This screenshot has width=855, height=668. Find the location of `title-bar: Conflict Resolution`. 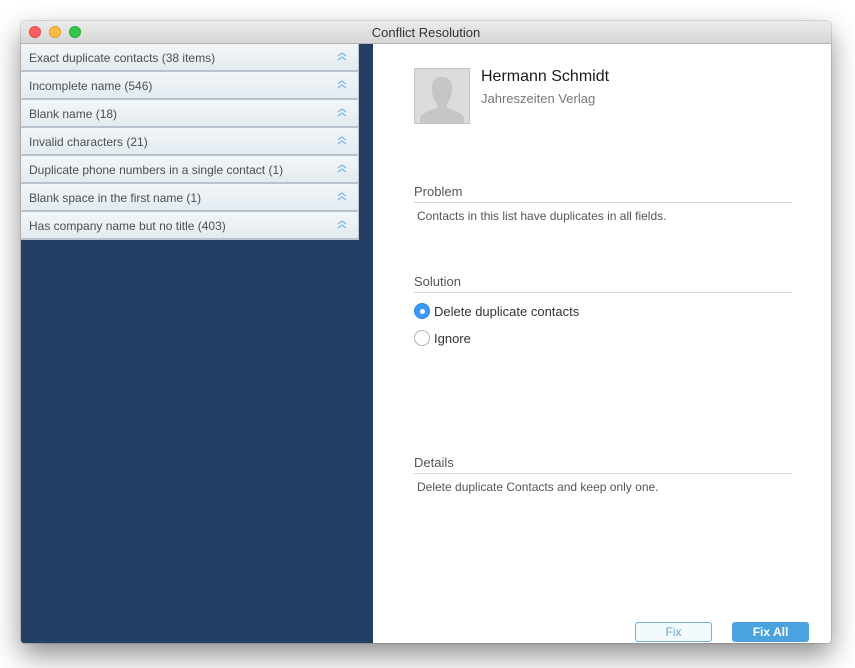

title-bar: Conflict Resolution is located at coordinates (426, 32).